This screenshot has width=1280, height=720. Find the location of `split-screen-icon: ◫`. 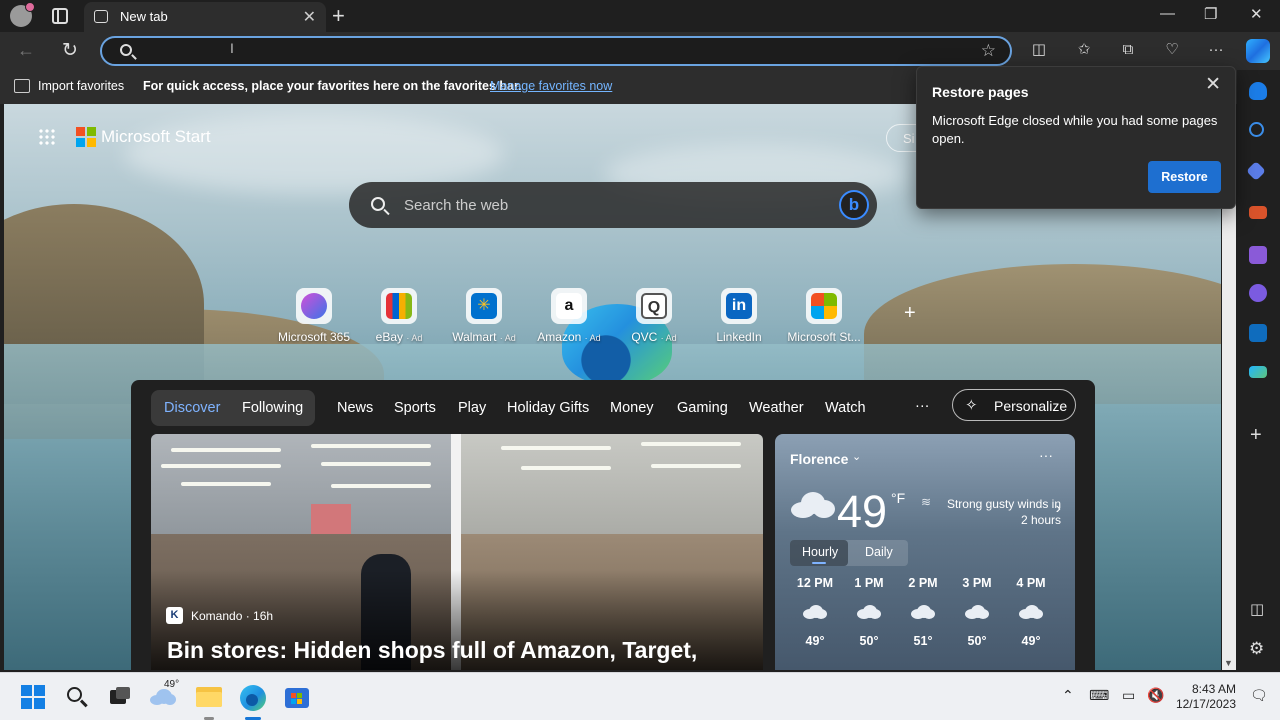

split-screen-icon: ◫ is located at coordinates (1039, 50).